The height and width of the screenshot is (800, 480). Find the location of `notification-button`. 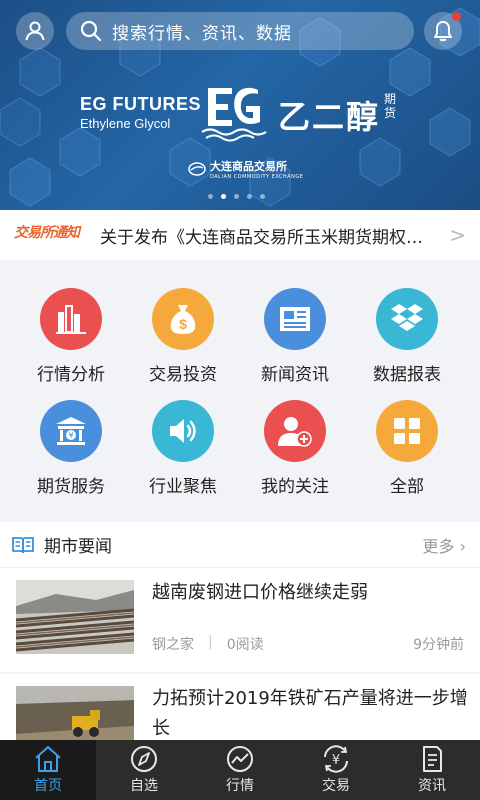

notification-button is located at coordinates (443, 31).